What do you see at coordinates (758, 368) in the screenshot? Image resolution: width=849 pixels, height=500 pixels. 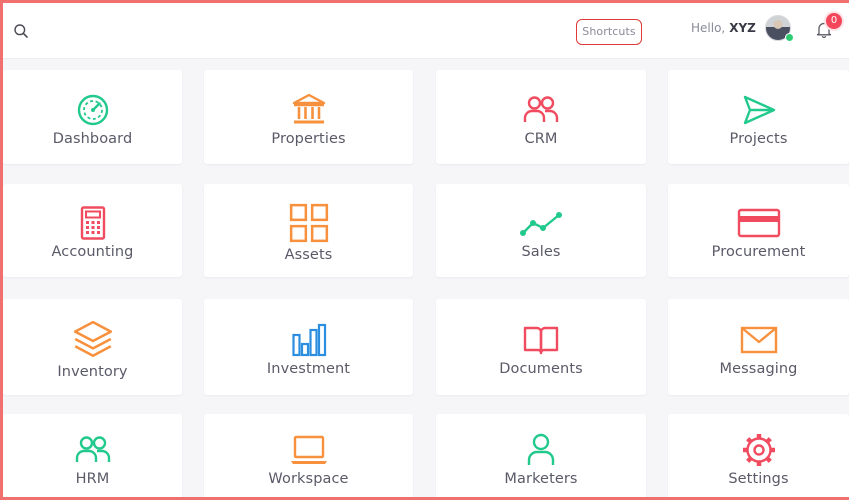 I see `module-label: Messaging` at bounding box center [758, 368].